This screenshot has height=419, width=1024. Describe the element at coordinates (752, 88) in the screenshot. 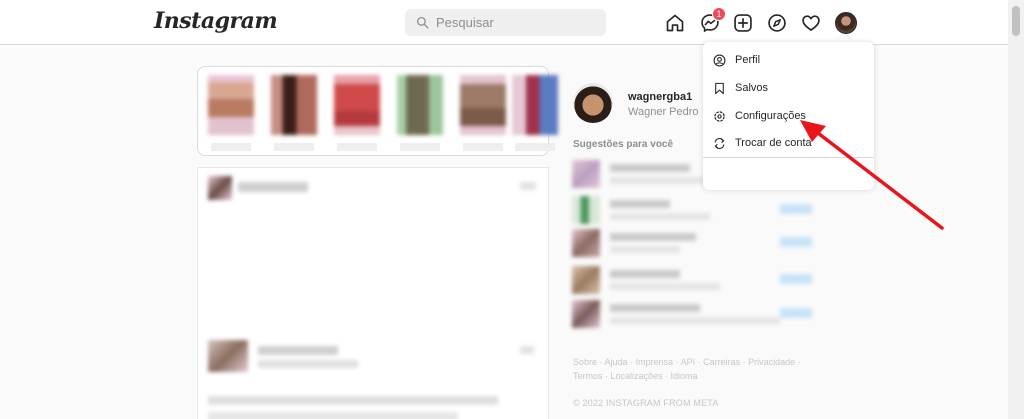

I see `menu-item-label: Salvos` at that location.